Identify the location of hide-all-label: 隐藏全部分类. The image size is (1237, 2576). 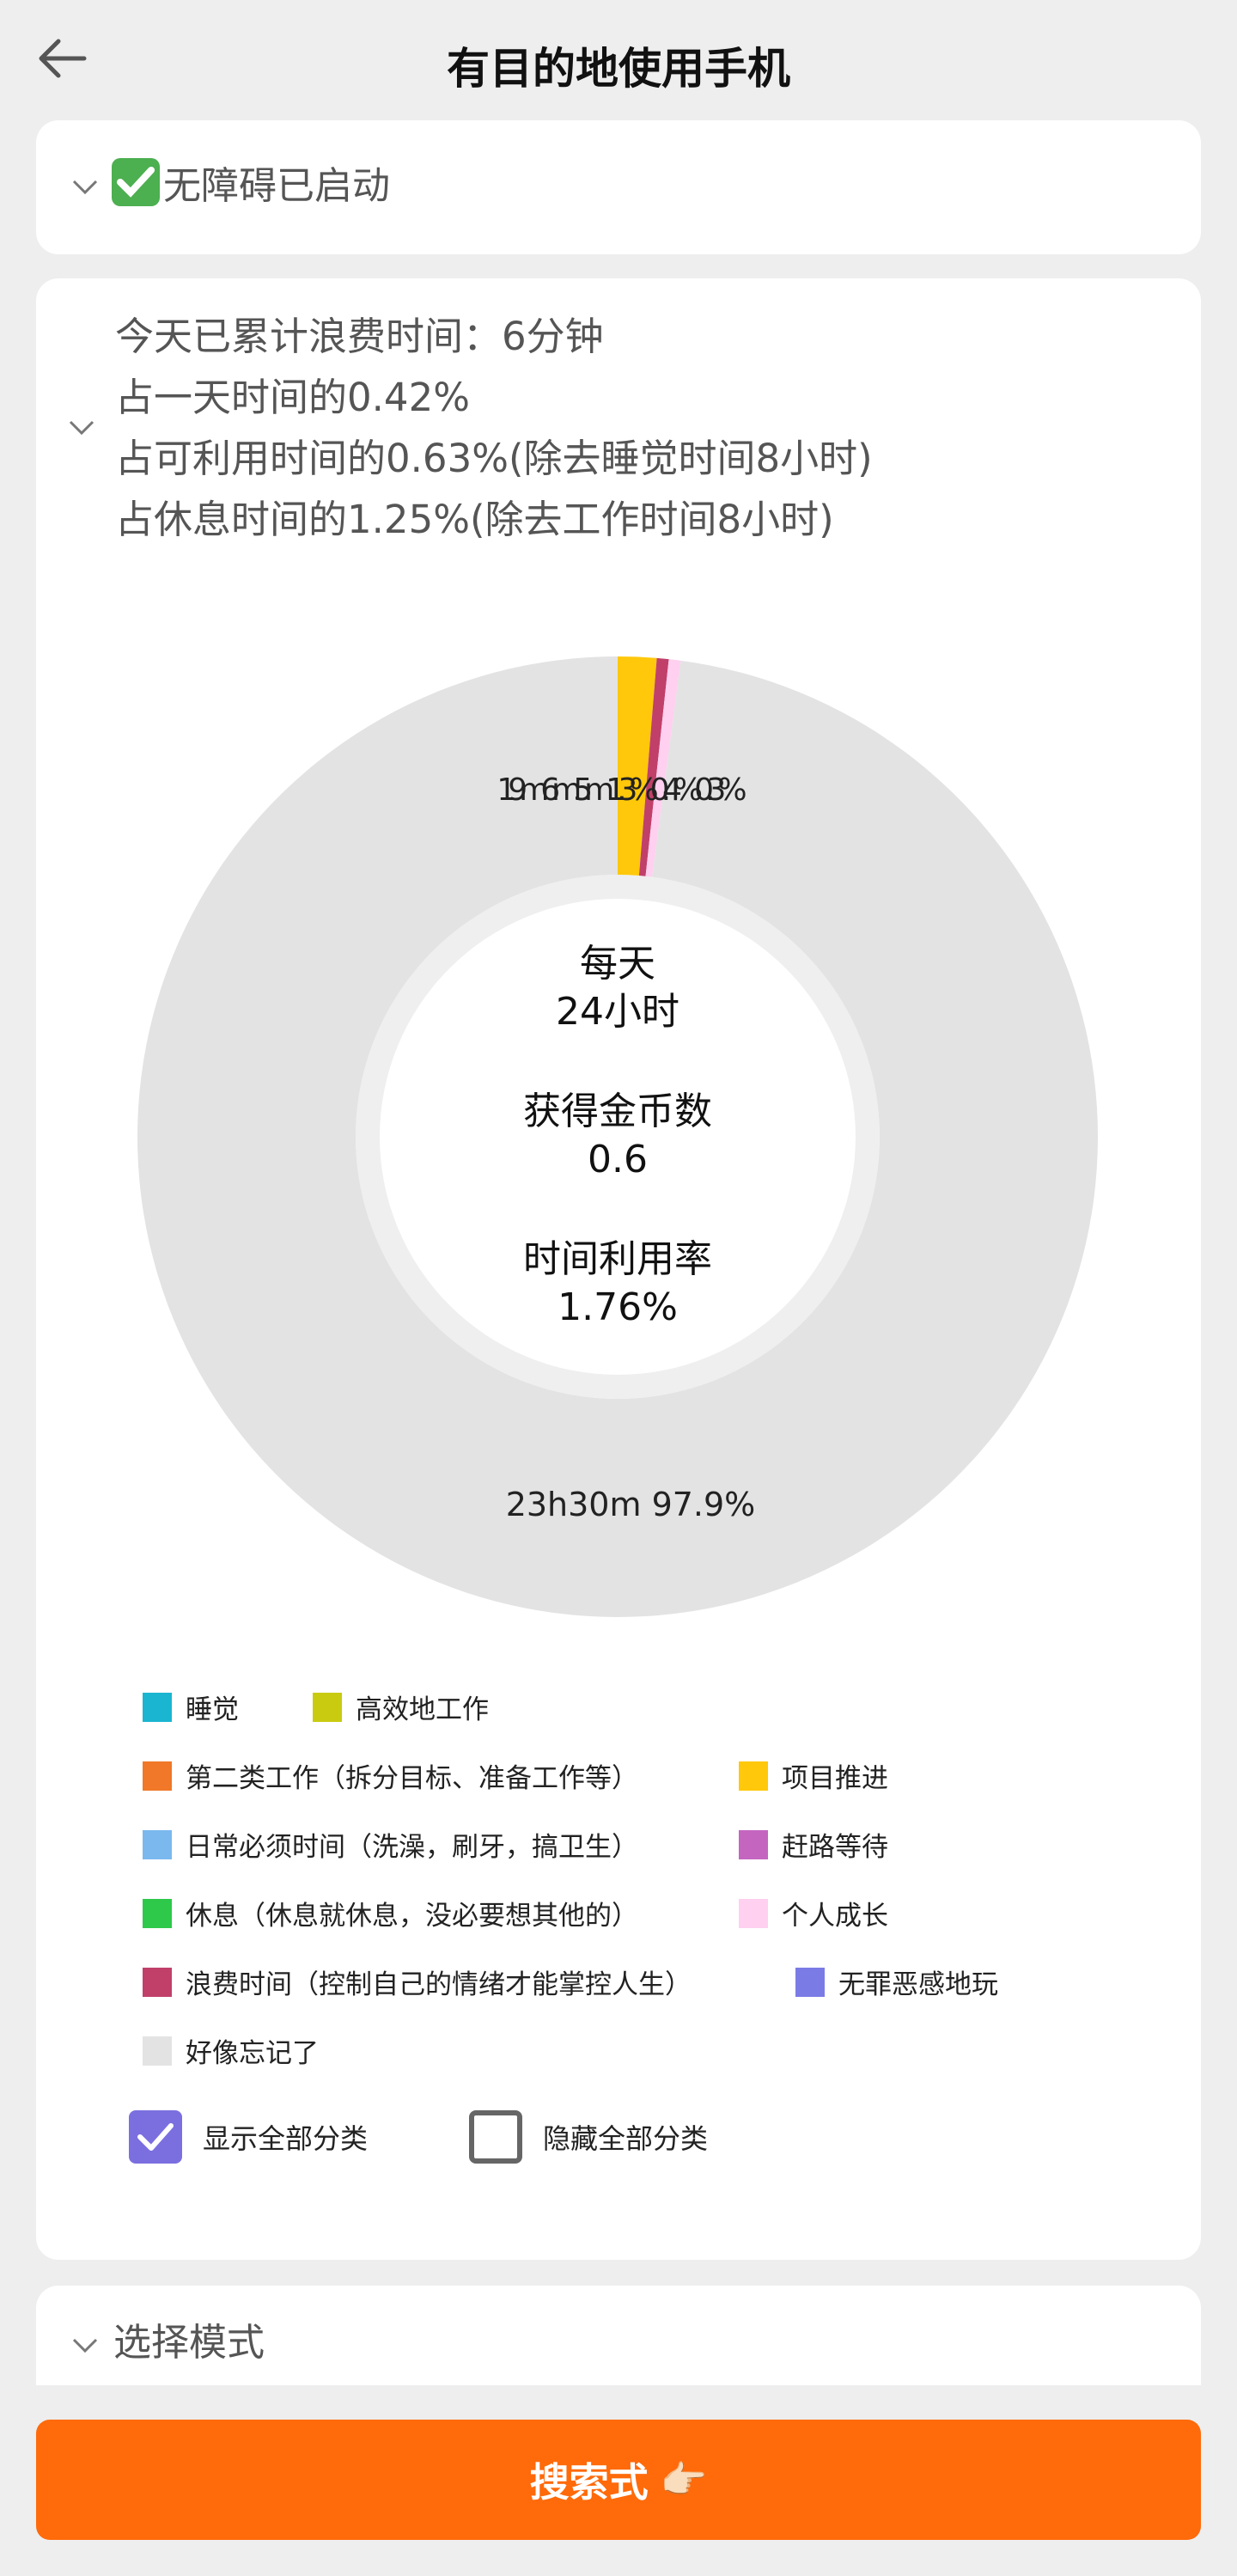
(626, 2138).